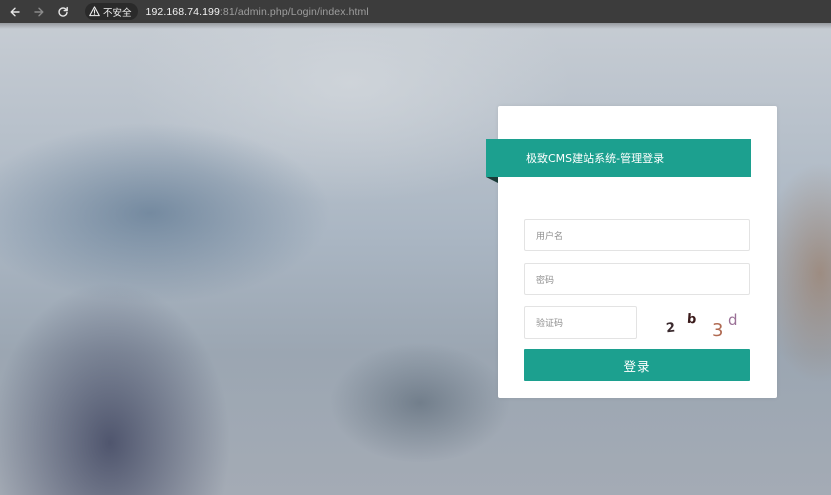 The height and width of the screenshot is (495, 831). I want to click on login-title: 极致CMS建站系统-管理登录, so click(595, 158).